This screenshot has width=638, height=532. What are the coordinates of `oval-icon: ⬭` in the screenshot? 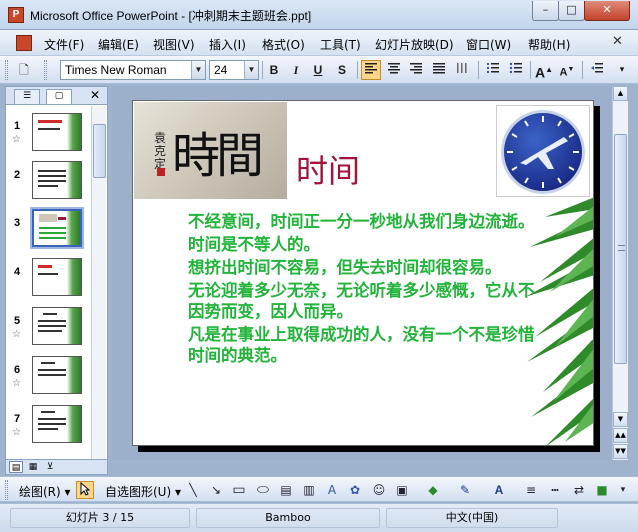 It's located at (263, 490).